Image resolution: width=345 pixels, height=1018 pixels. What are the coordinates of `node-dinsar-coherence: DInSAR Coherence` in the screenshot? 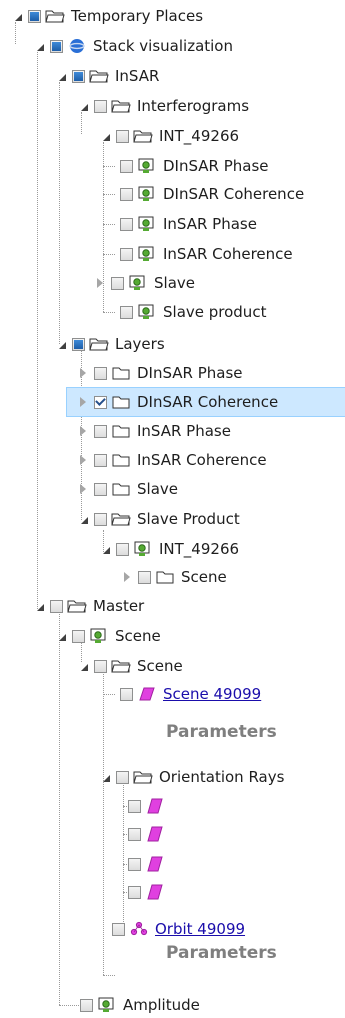 It's located at (212, 194).